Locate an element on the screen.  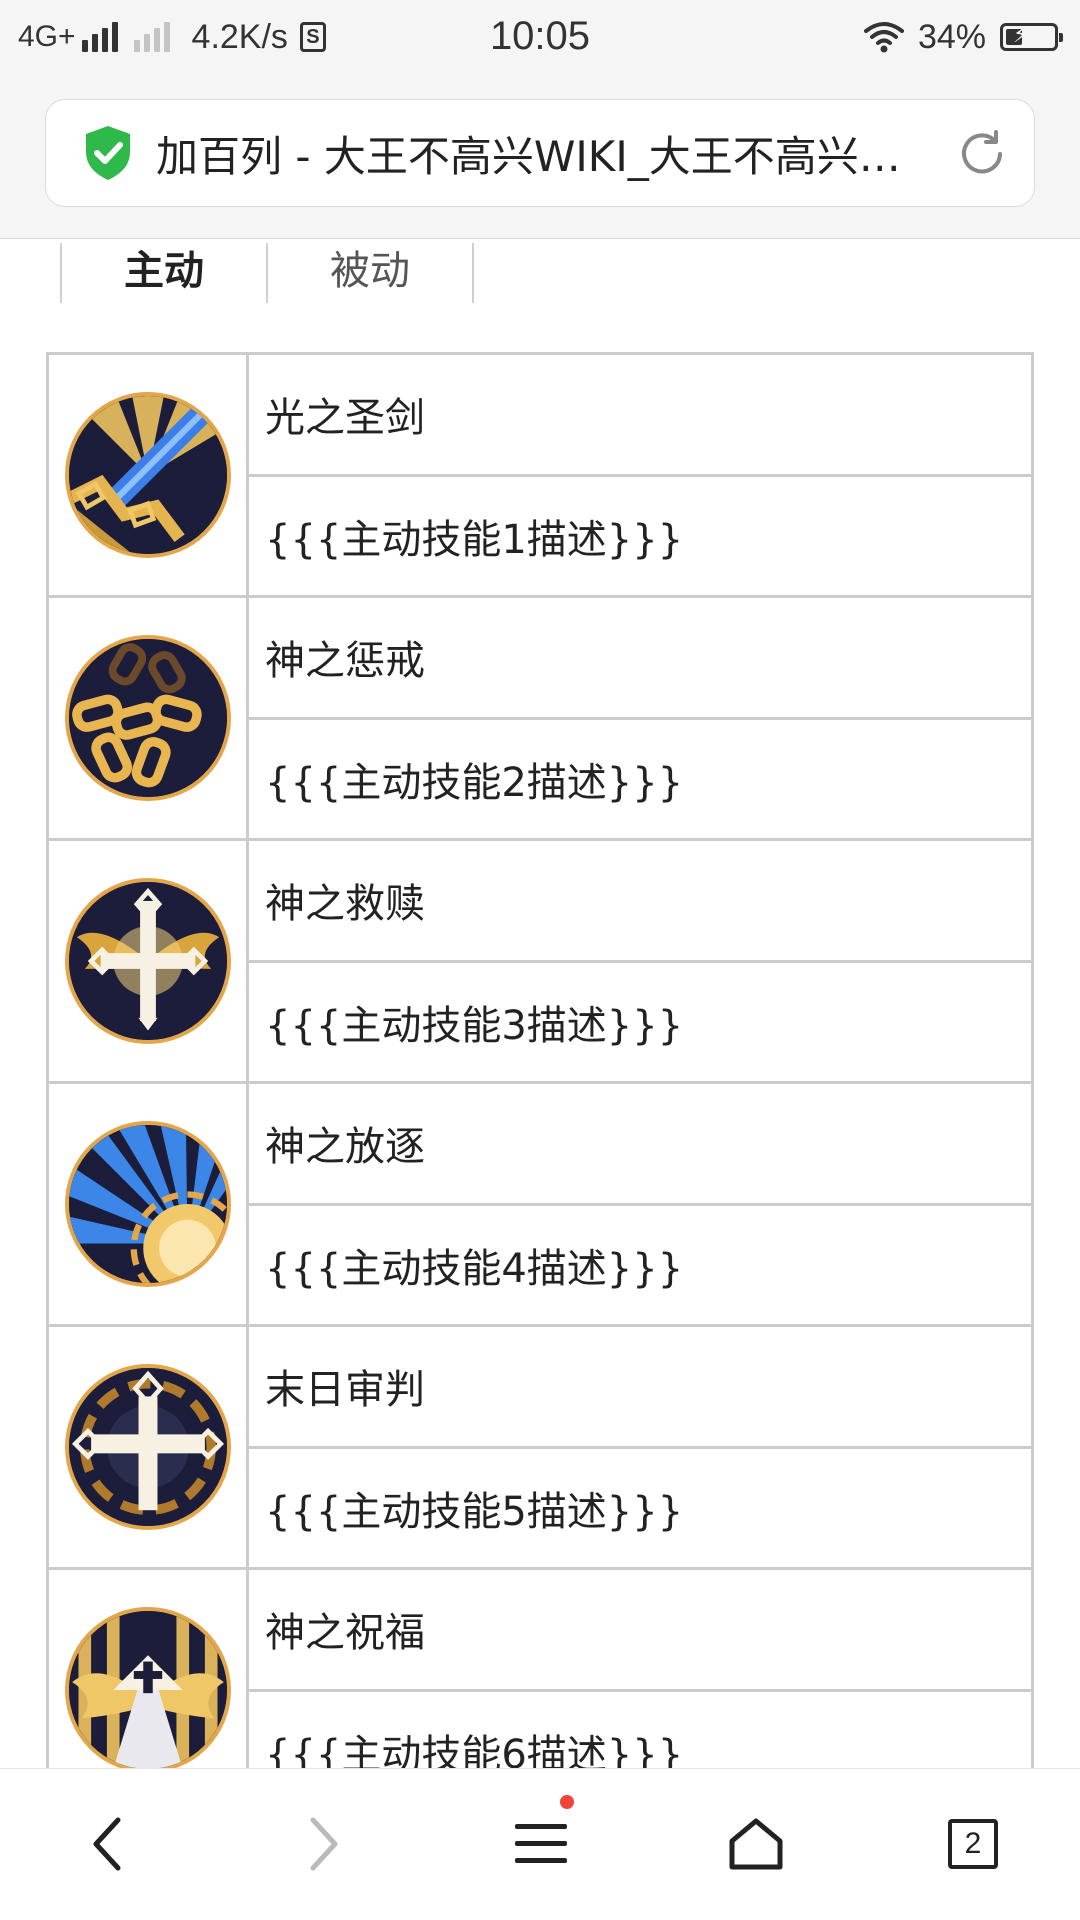
home-icon is located at coordinates (756, 1844).